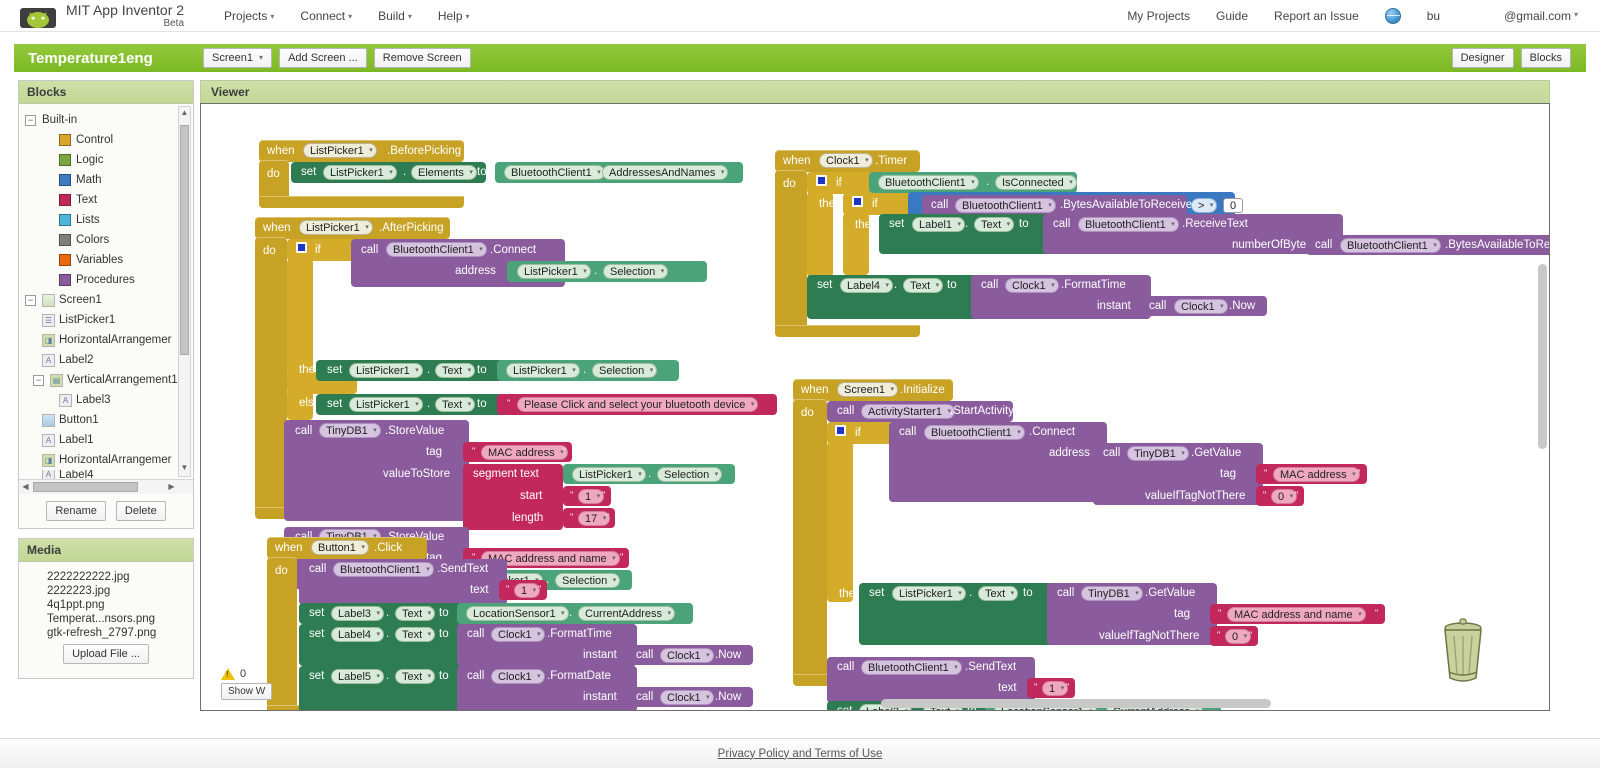  What do you see at coordinates (444, 172) in the screenshot?
I see `set-property-field: Elements` at bounding box center [444, 172].